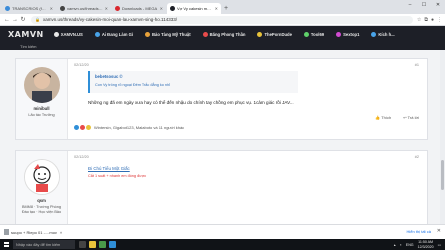 Image resolution: width=445 pixels, height=250 pixels. What do you see at coordinates (41, 207) in the screenshot?
I see `user-rank: BMM8 · Trường Phòng` at bounding box center [41, 207].